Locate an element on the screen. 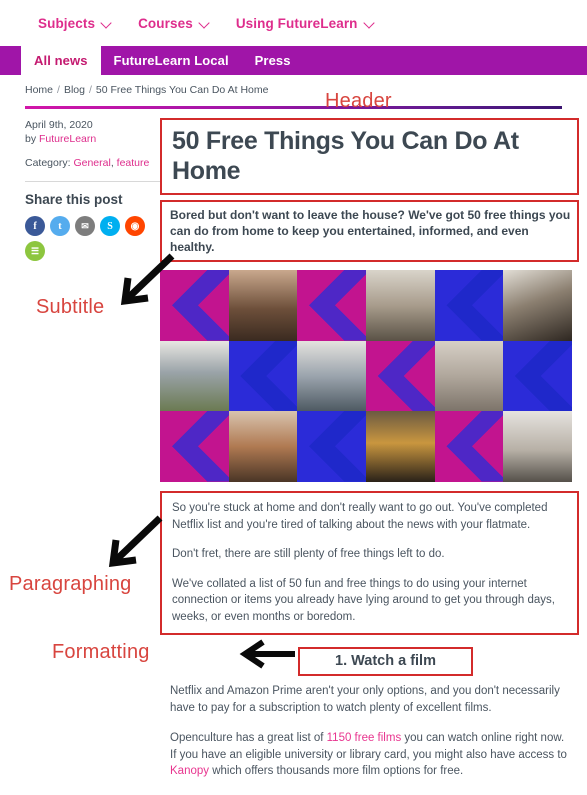 This screenshot has width=587, height=795. topnav-item-using-futurelearn: Using FutureLearn is located at coordinates (305, 23).